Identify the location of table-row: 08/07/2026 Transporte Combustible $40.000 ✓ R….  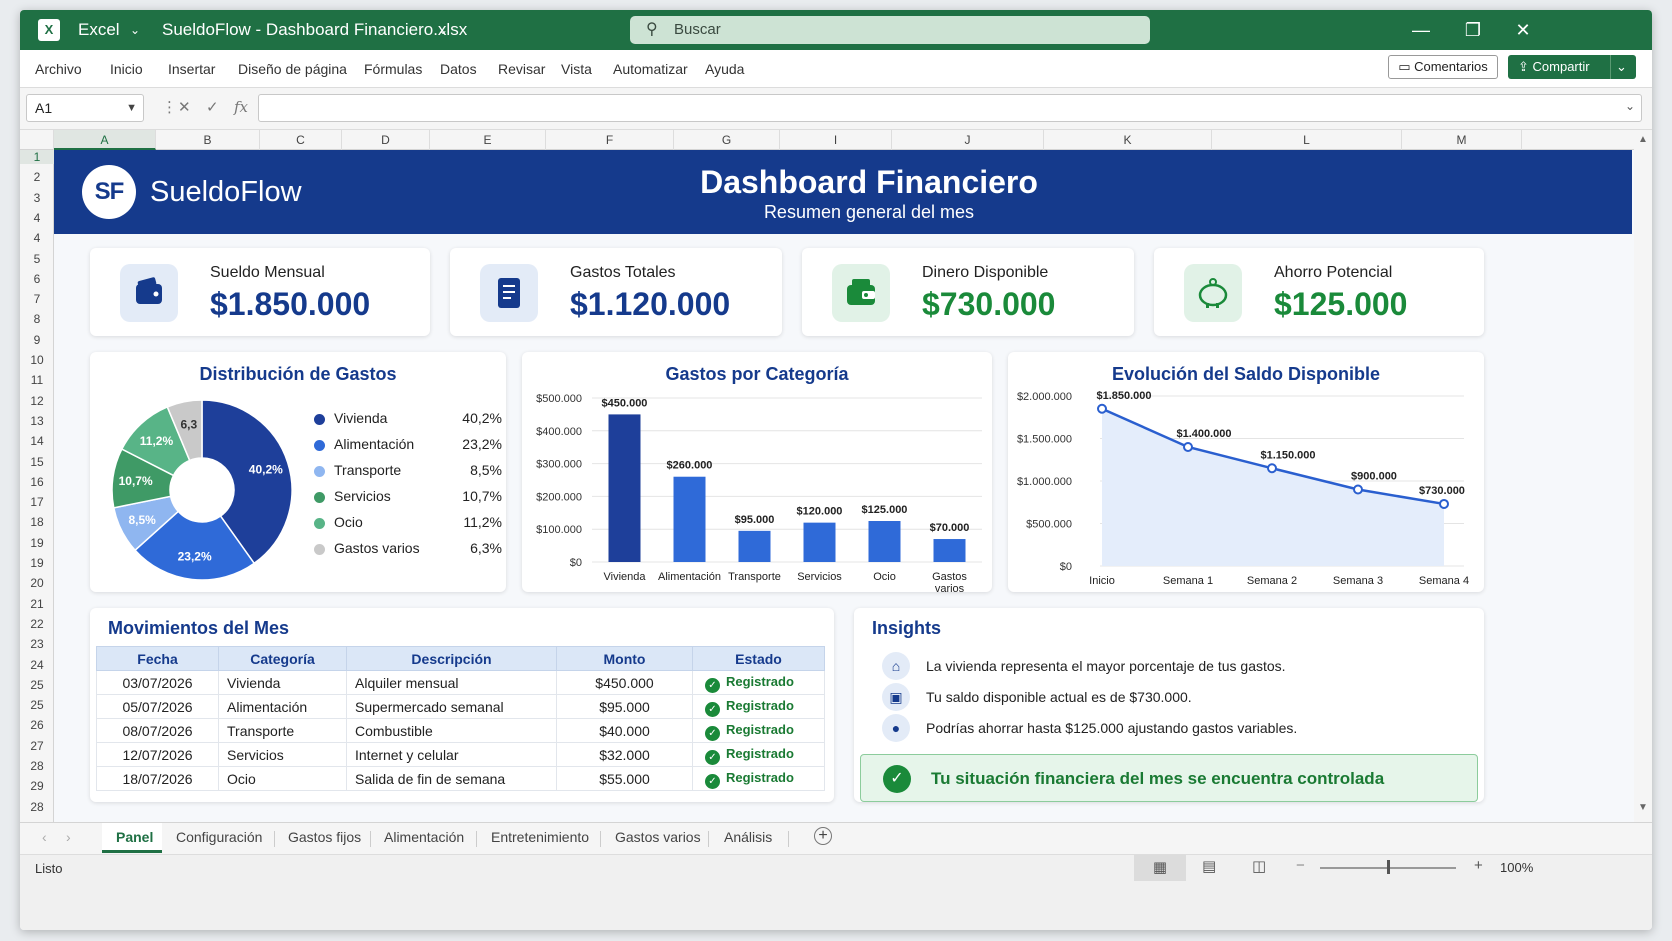
(460, 730).